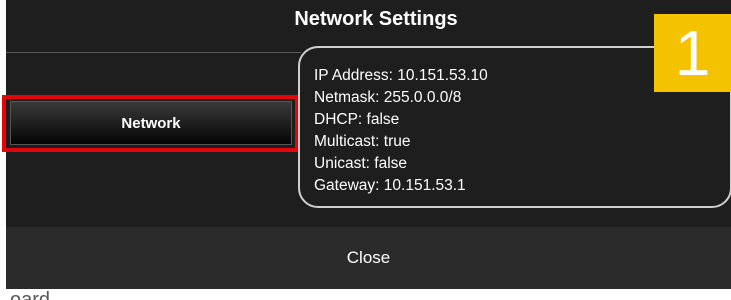 The height and width of the screenshot is (300, 731). What do you see at coordinates (376, 19) in the screenshot?
I see `dialog-title: Network Settings` at bounding box center [376, 19].